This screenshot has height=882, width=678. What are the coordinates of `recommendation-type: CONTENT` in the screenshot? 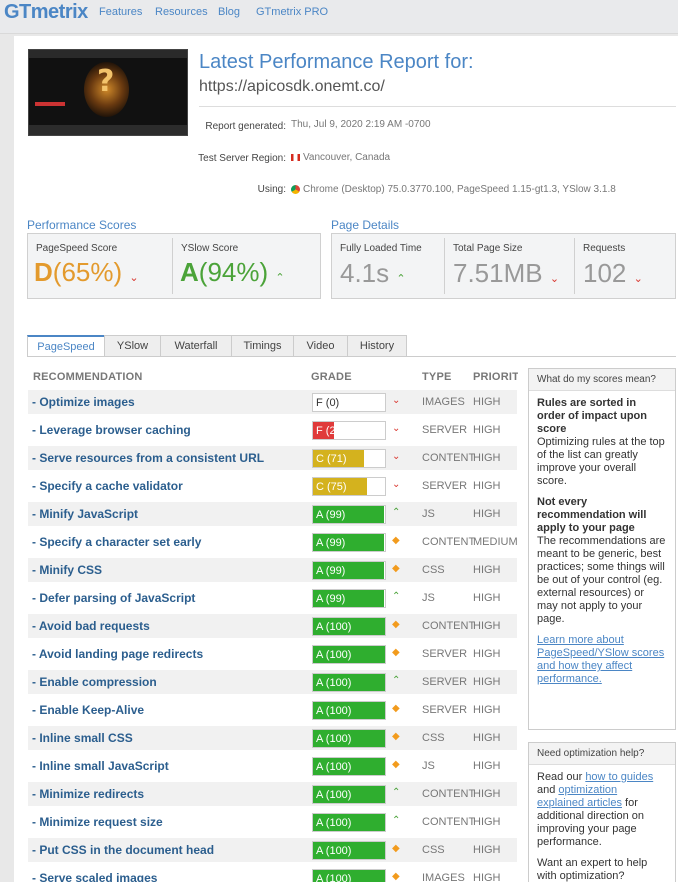 It's located at (449, 626).